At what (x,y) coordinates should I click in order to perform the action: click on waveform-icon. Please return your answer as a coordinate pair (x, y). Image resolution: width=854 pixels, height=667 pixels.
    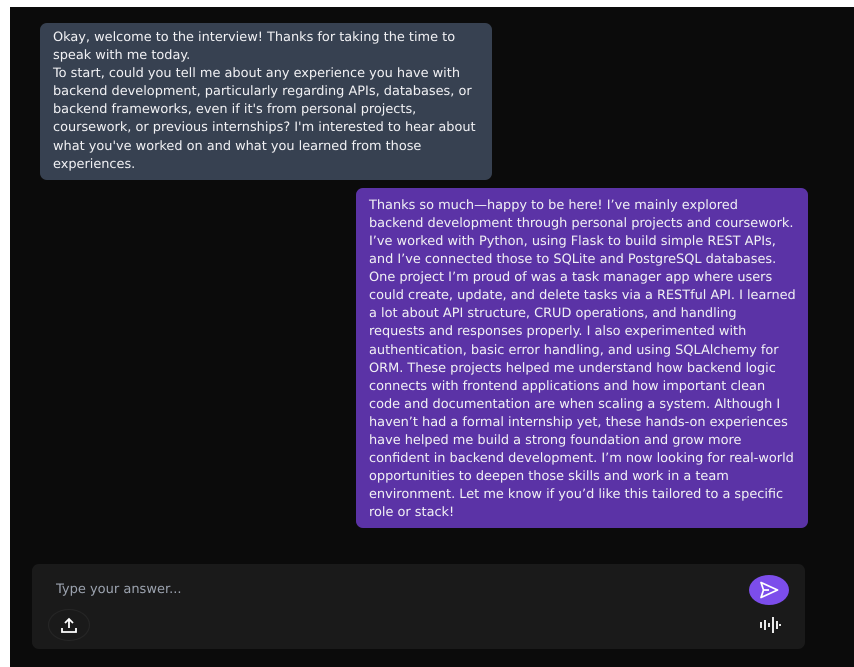
    Looking at the image, I should click on (770, 625).